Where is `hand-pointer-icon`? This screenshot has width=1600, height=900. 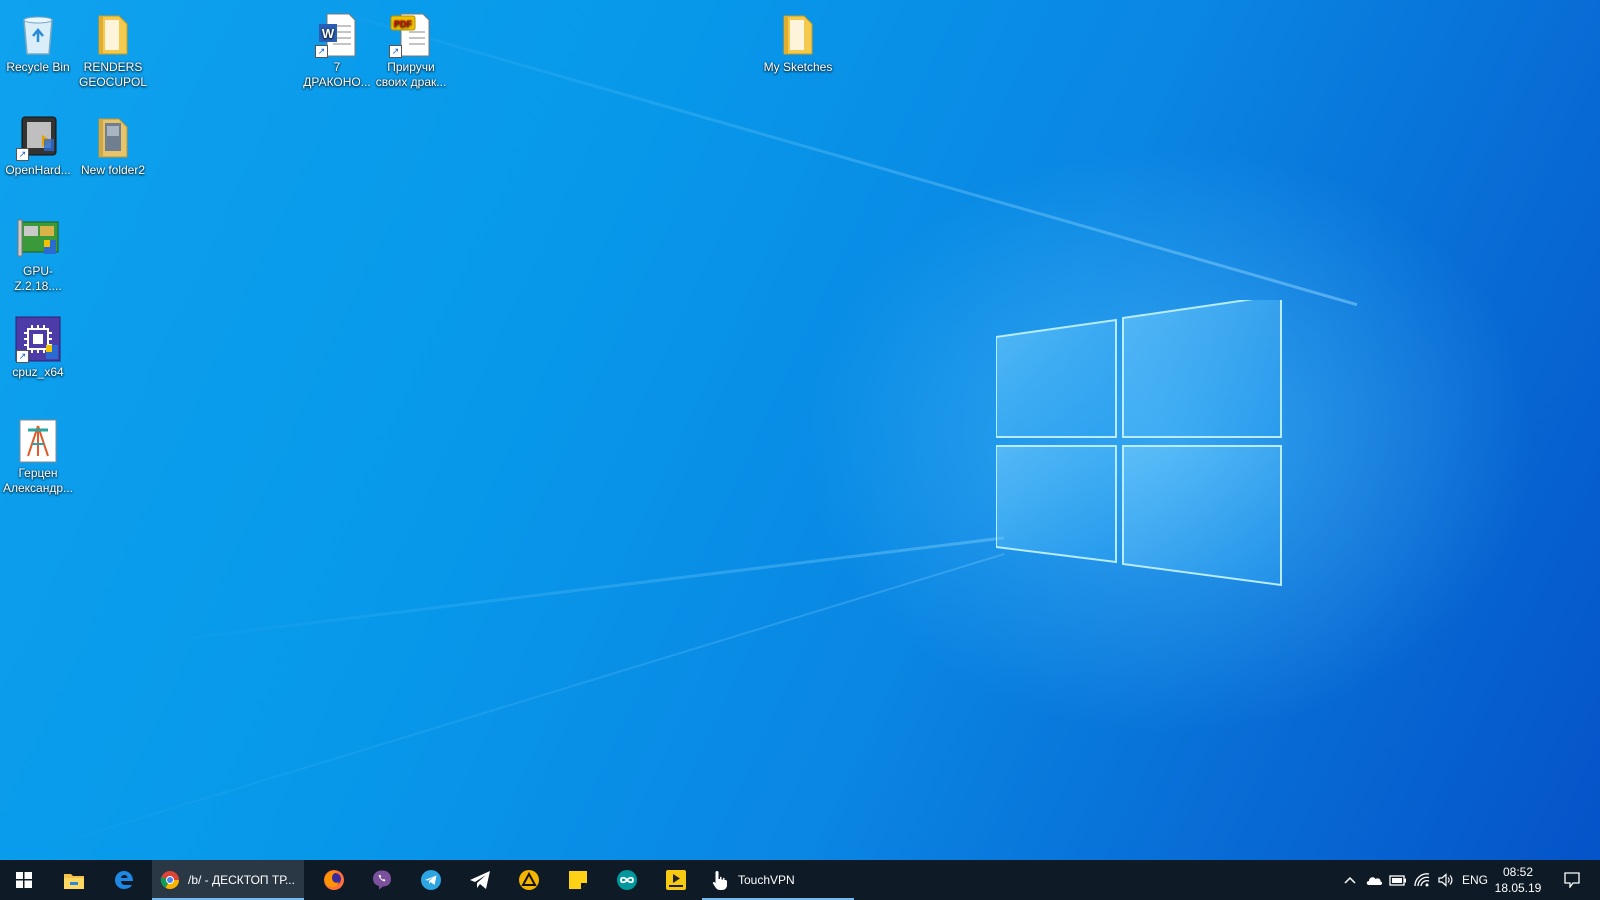 hand-pointer-icon is located at coordinates (719, 880).